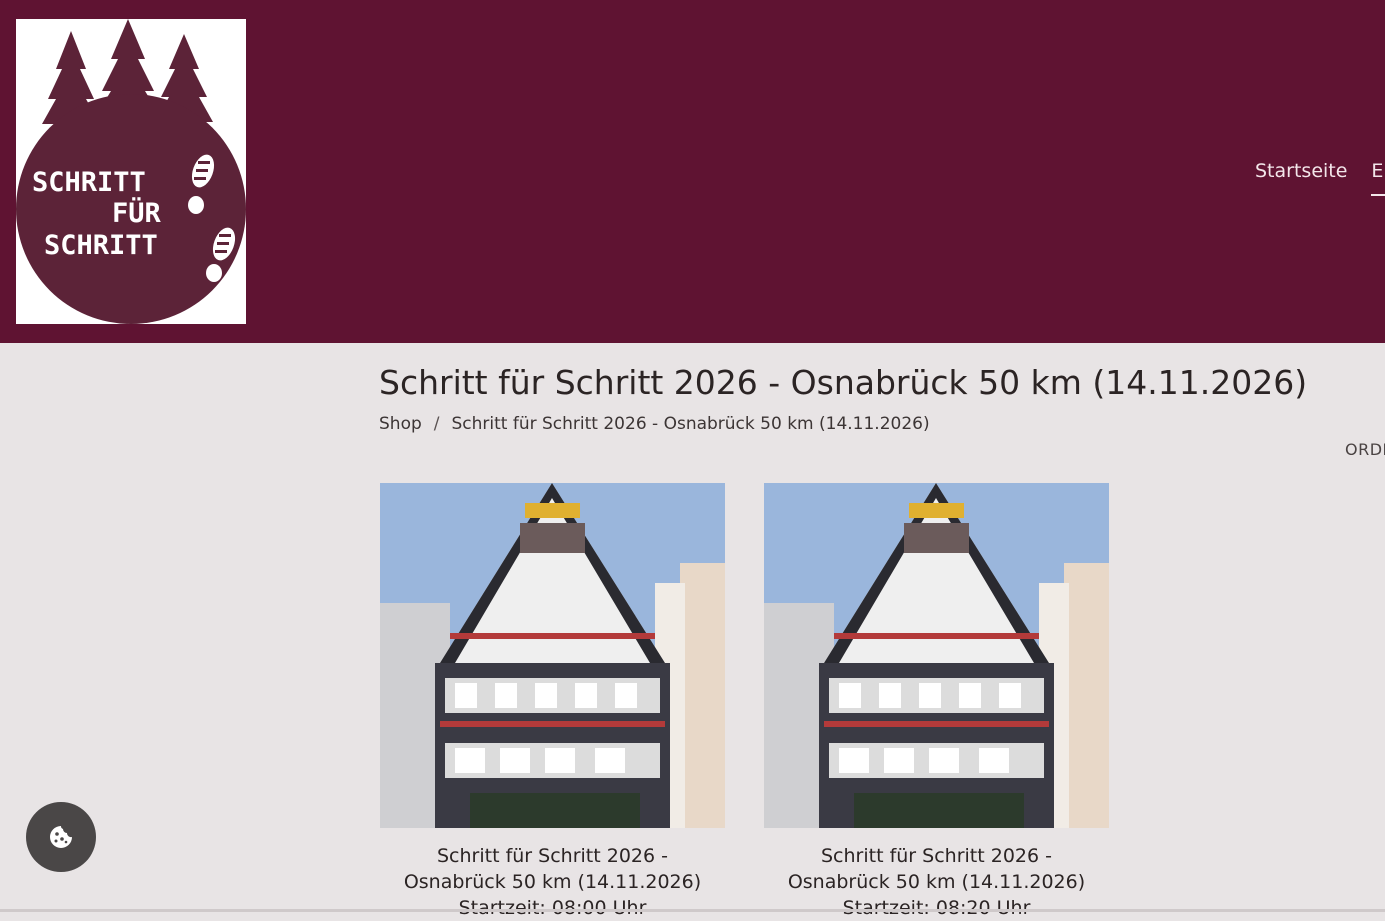  I want to click on logo-text-3: SCHRITT, so click(101, 245).